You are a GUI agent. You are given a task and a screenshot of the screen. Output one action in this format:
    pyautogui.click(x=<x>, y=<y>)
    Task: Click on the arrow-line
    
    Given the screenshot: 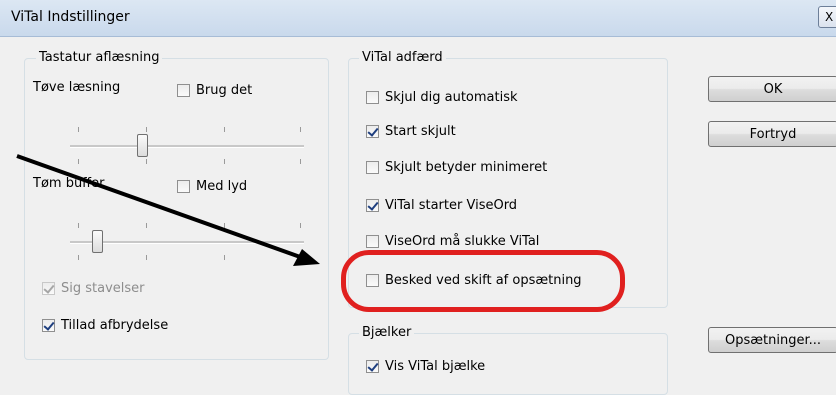 What is the action you would take?
    pyautogui.click(x=160, y=207)
    